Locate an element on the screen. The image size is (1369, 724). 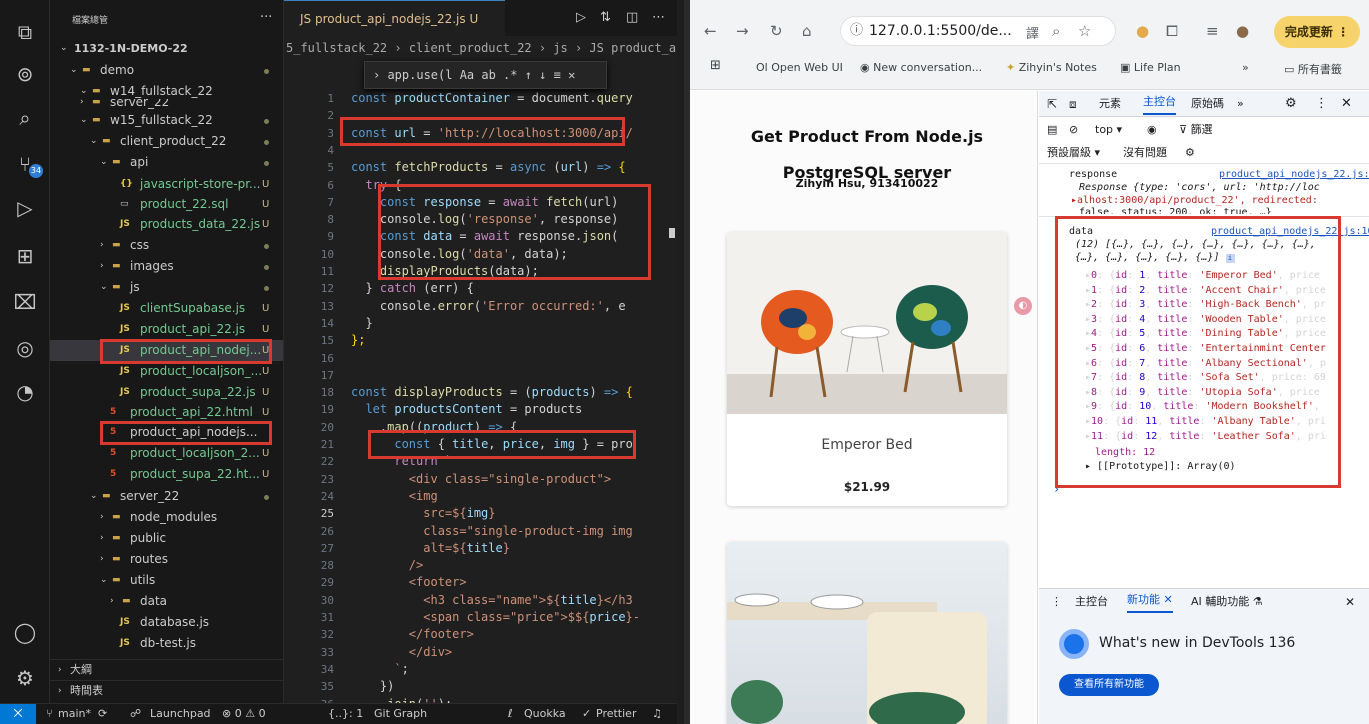
close-icon: ✕ is located at coordinates (1168, 599).